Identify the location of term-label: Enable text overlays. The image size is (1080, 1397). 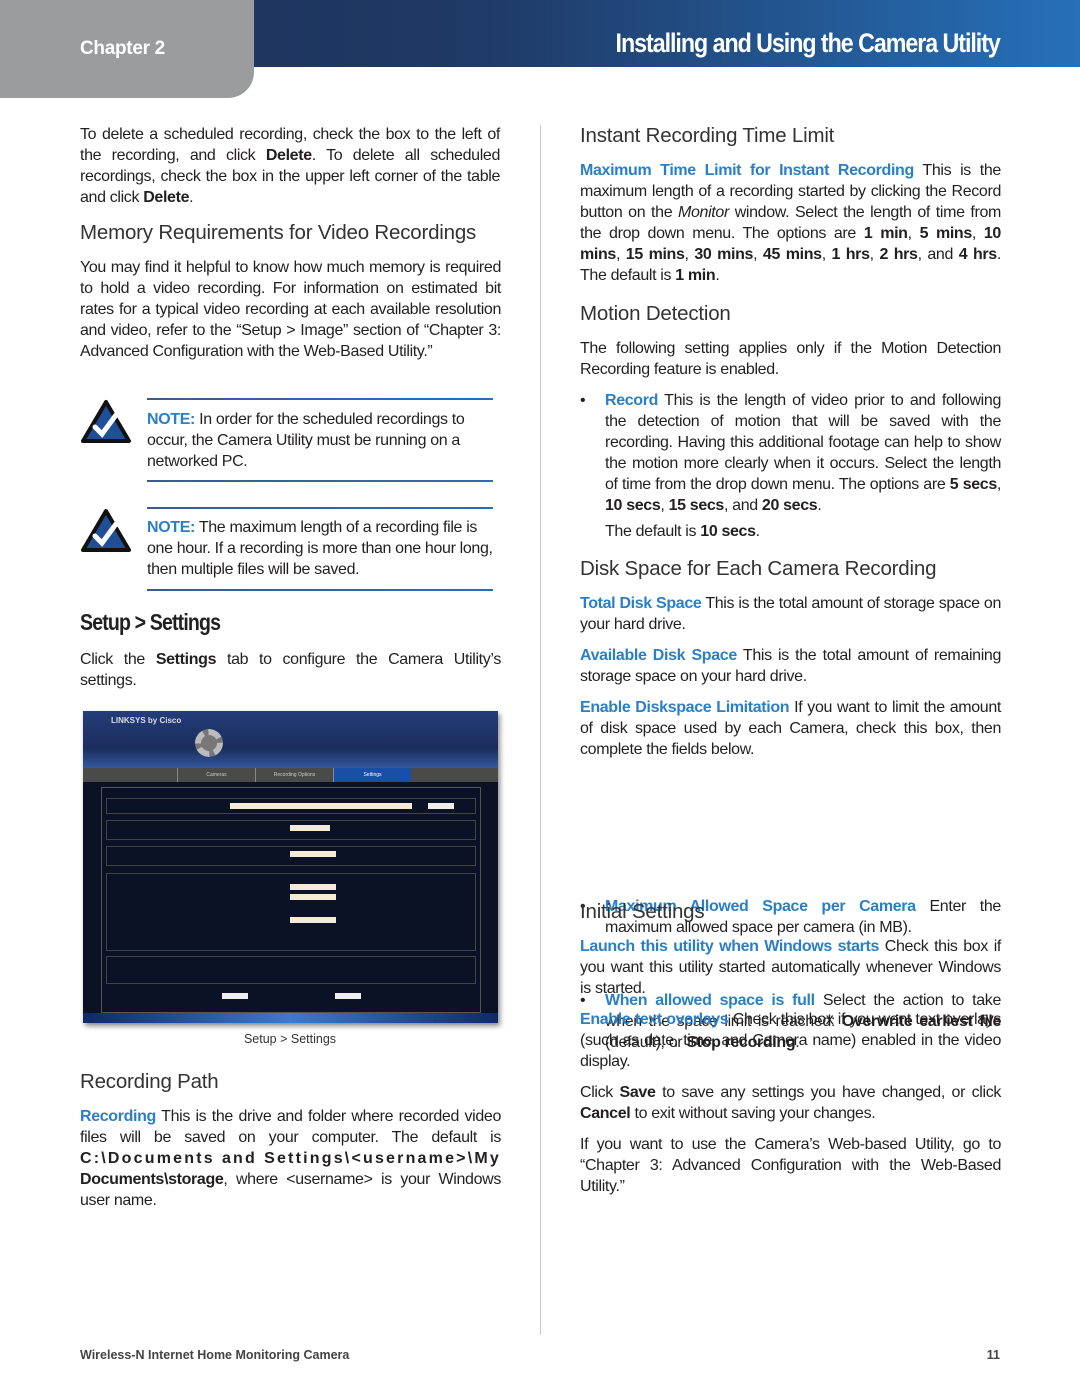
(654, 1019).